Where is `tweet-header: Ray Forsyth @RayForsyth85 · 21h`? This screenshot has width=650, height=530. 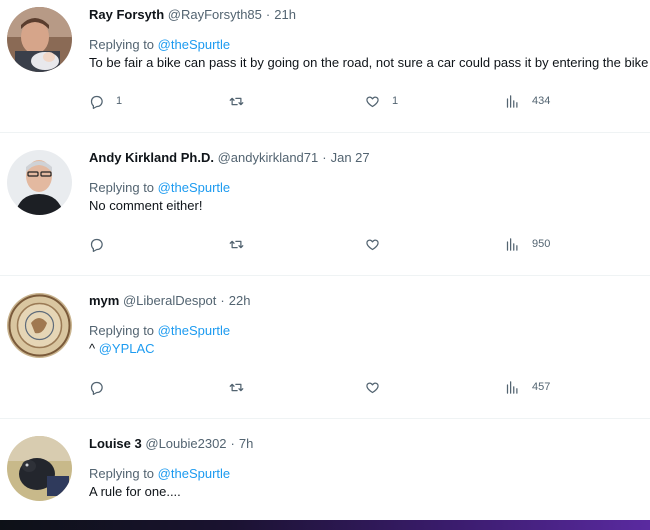 tweet-header: Ray Forsyth @RayForsyth85 · 21h is located at coordinates (192, 15).